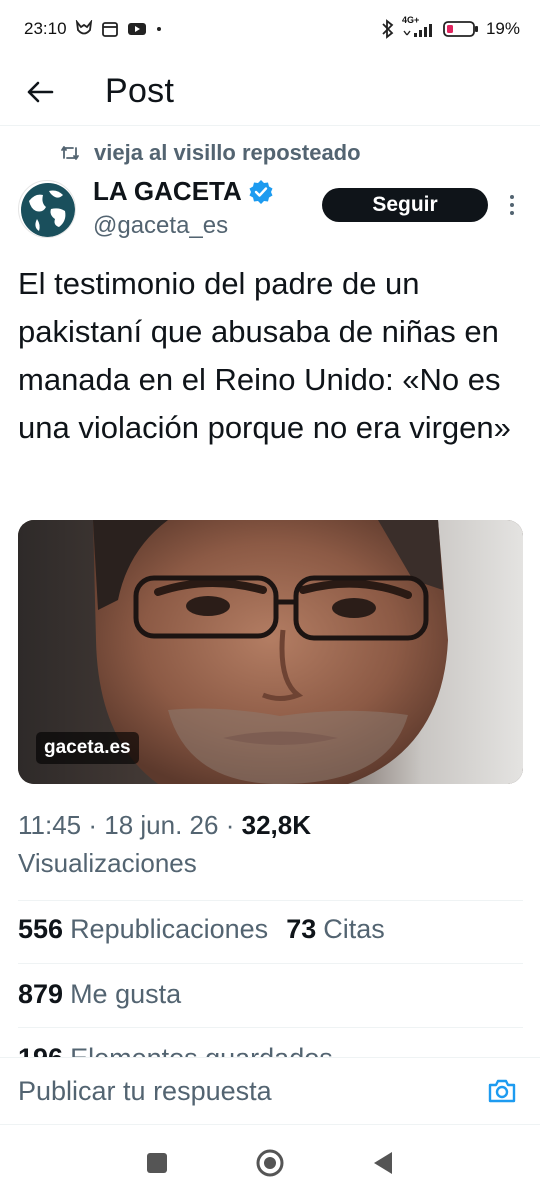 The height and width of the screenshot is (1199, 540). What do you see at coordinates (167, 191) in the screenshot?
I see `author-name: LA GACETA` at bounding box center [167, 191].